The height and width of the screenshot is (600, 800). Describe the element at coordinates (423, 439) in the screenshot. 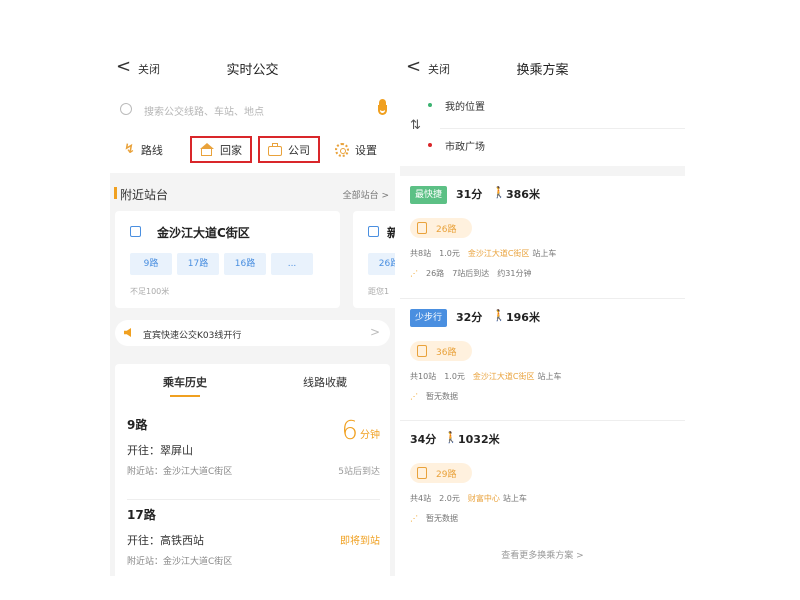

I see `plan-time: 34分` at that location.